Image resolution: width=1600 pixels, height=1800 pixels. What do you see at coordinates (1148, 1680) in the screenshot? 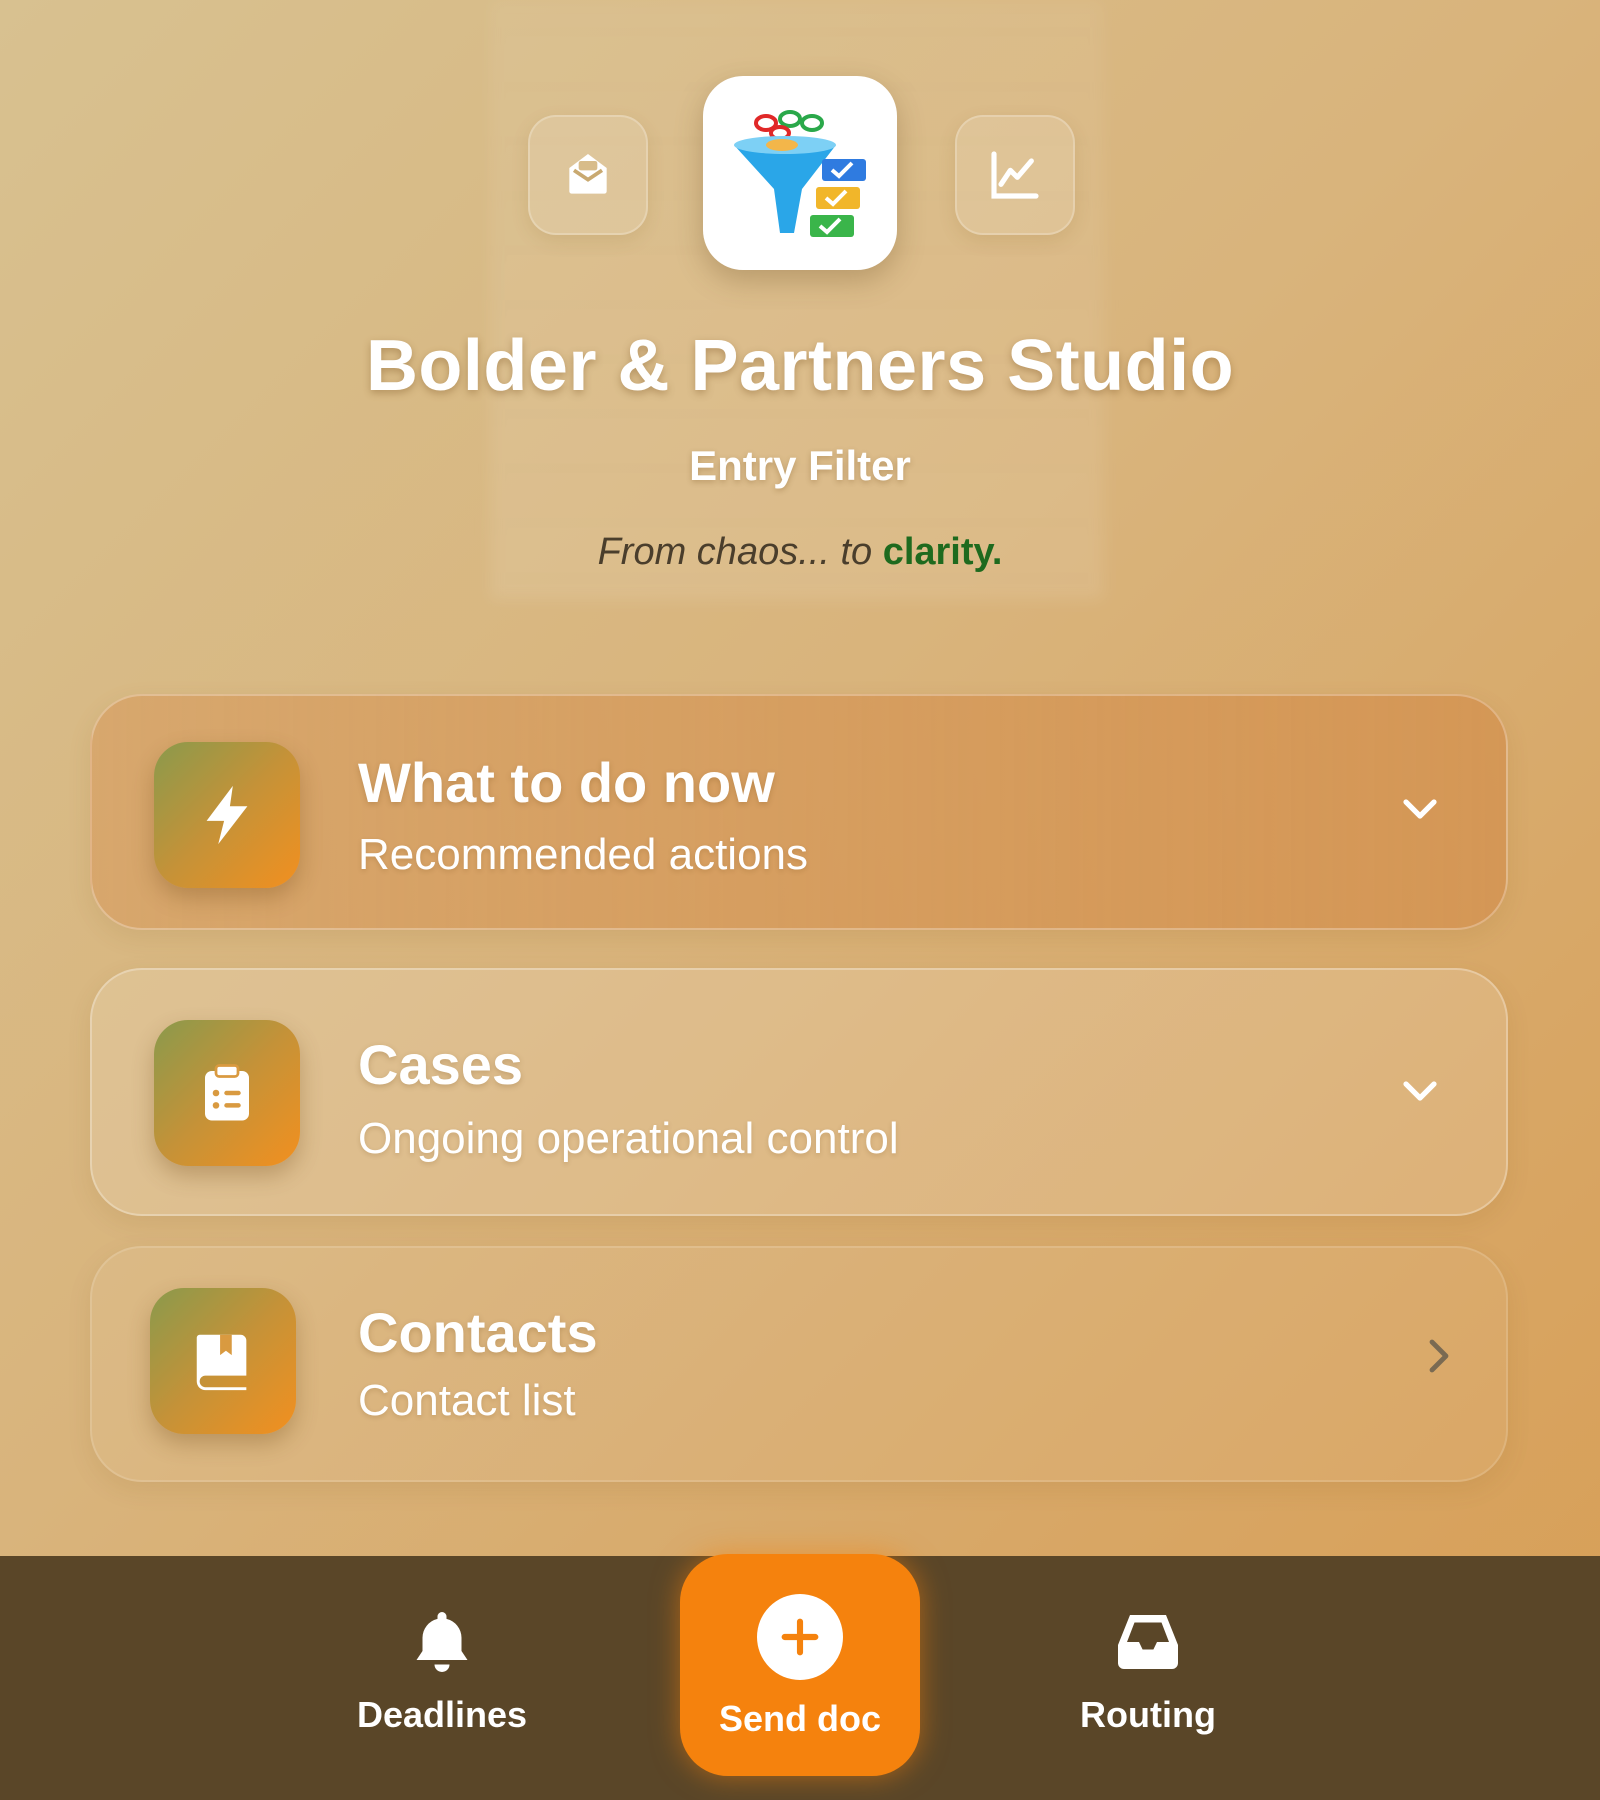
I see `nav-routing: Routing` at bounding box center [1148, 1680].